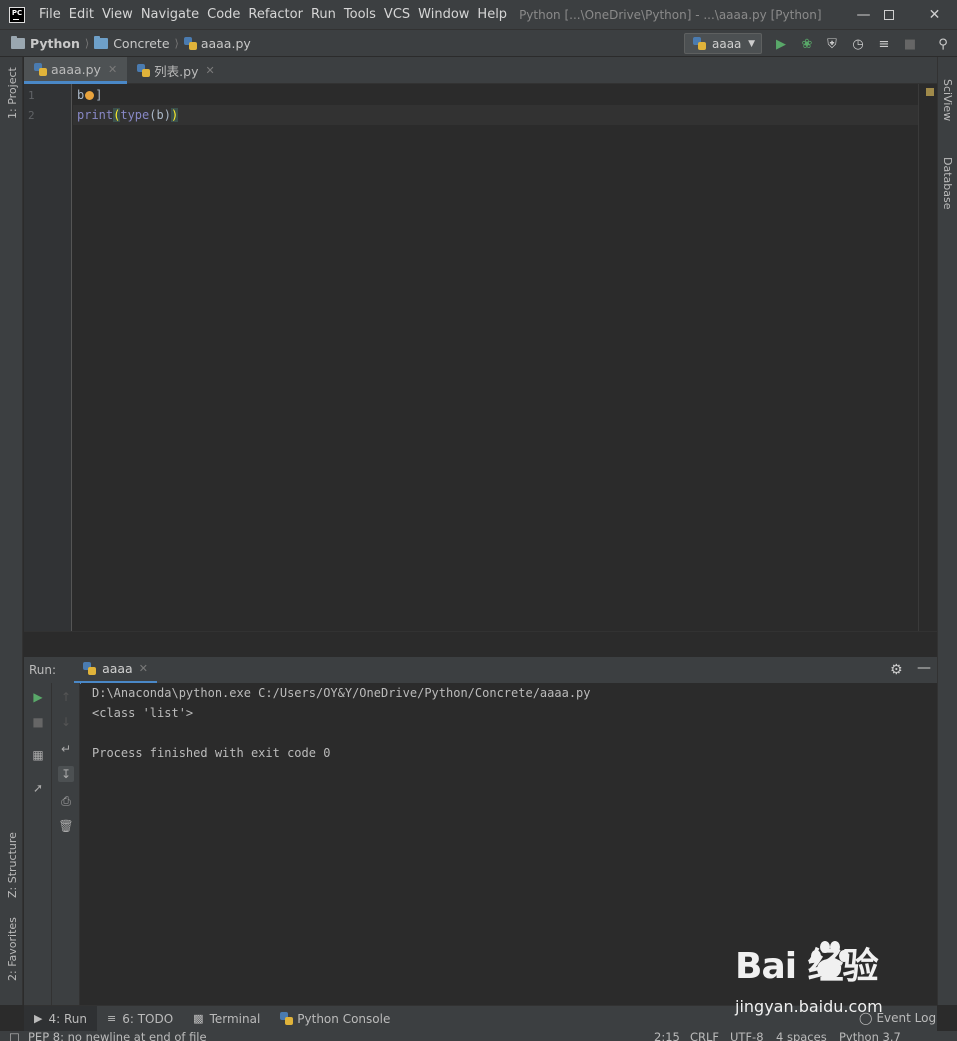 The image size is (957, 1041). Describe the element at coordinates (170, 14) in the screenshot. I see `menu-navigate: Navigate` at that location.